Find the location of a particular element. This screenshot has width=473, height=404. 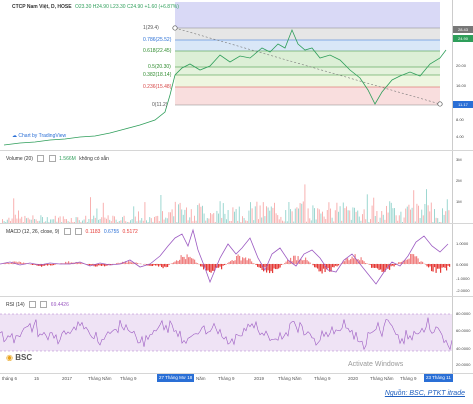

x-label-12: Tháng 9 is located at coordinates (408, 378).